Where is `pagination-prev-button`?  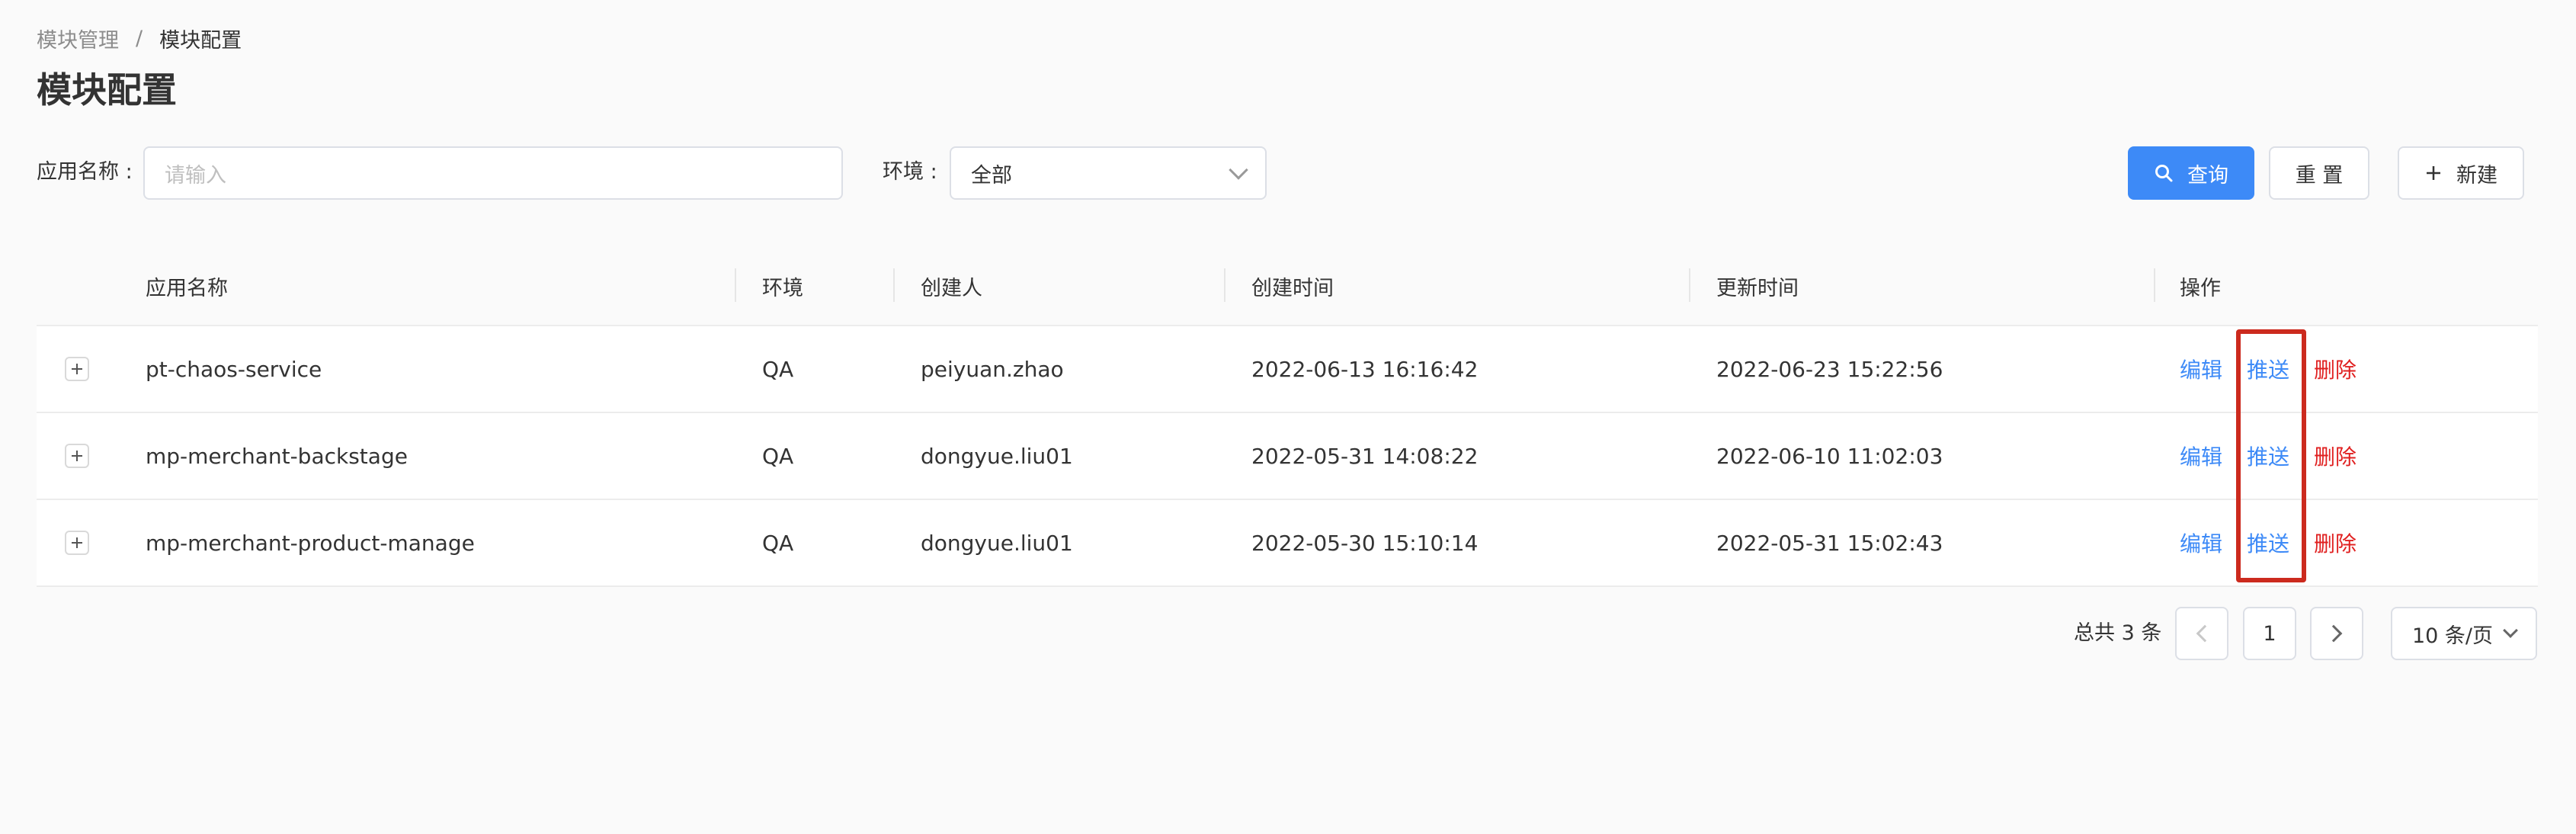 pagination-prev-button is located at coordinates (2201, 633).